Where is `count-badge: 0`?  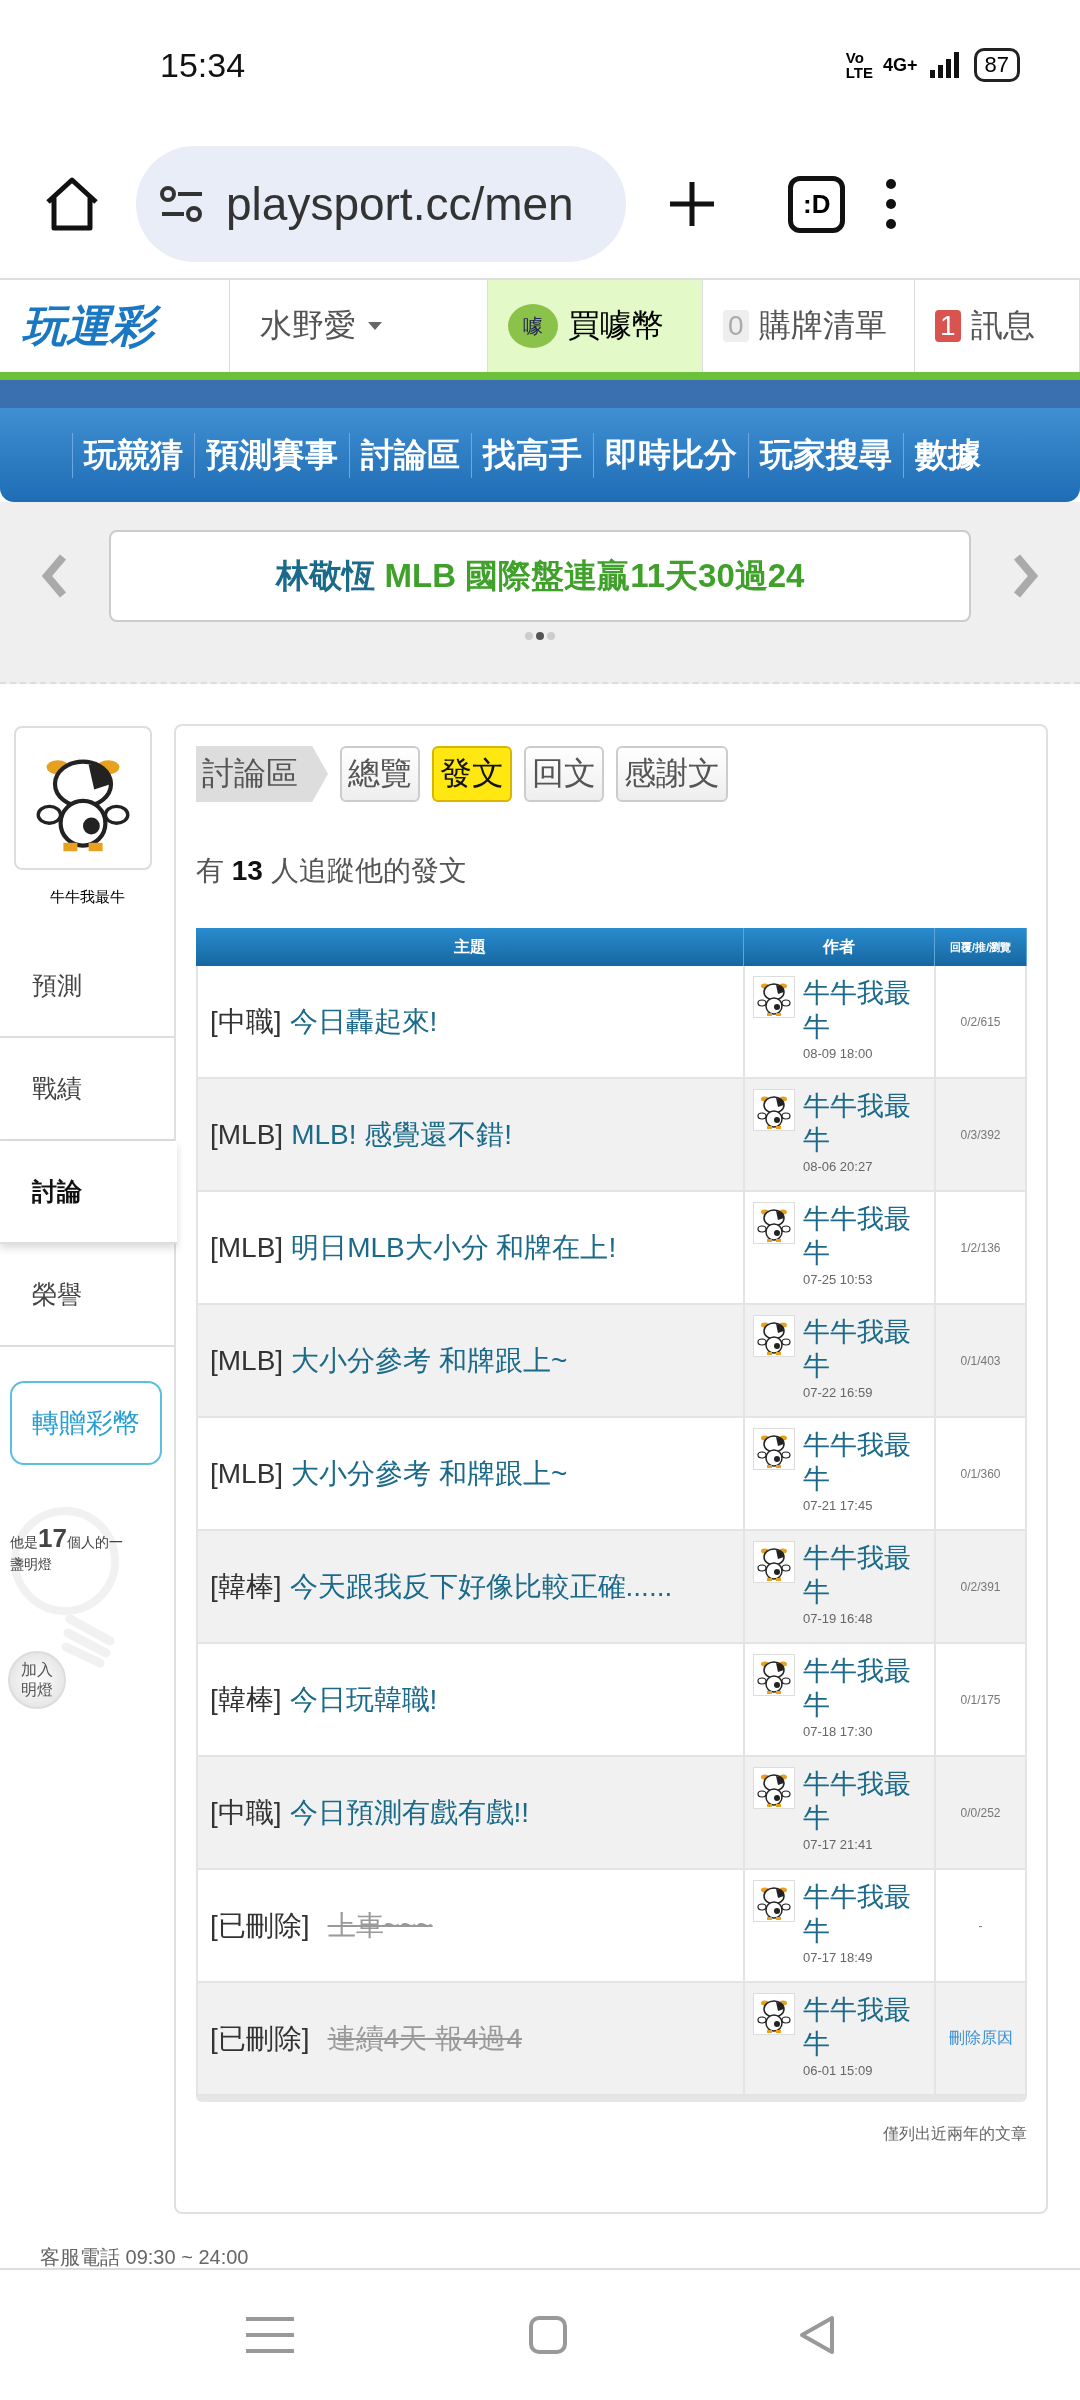 count-badge: 0 is located at coordinates (736, 326).